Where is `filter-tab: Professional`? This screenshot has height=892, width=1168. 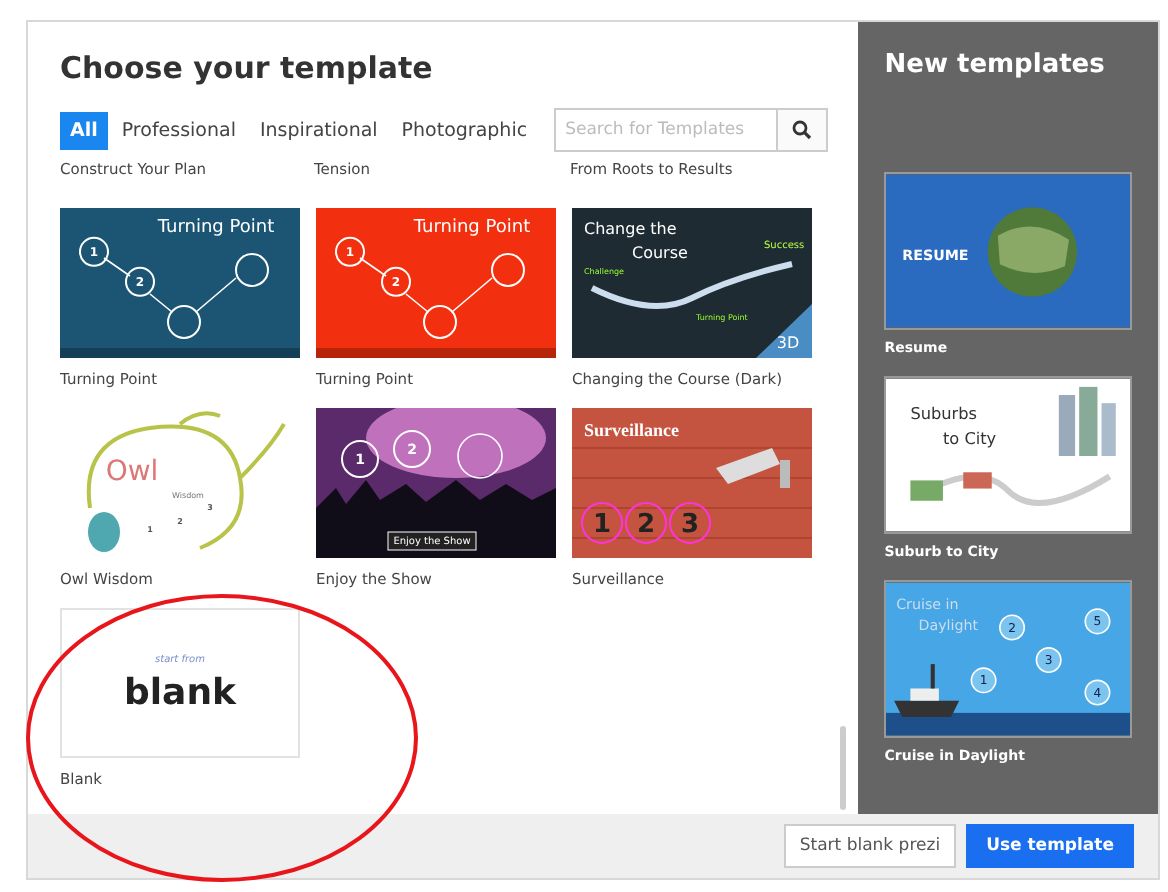 filter-tab: Professional is located at coordinates (178, 130).